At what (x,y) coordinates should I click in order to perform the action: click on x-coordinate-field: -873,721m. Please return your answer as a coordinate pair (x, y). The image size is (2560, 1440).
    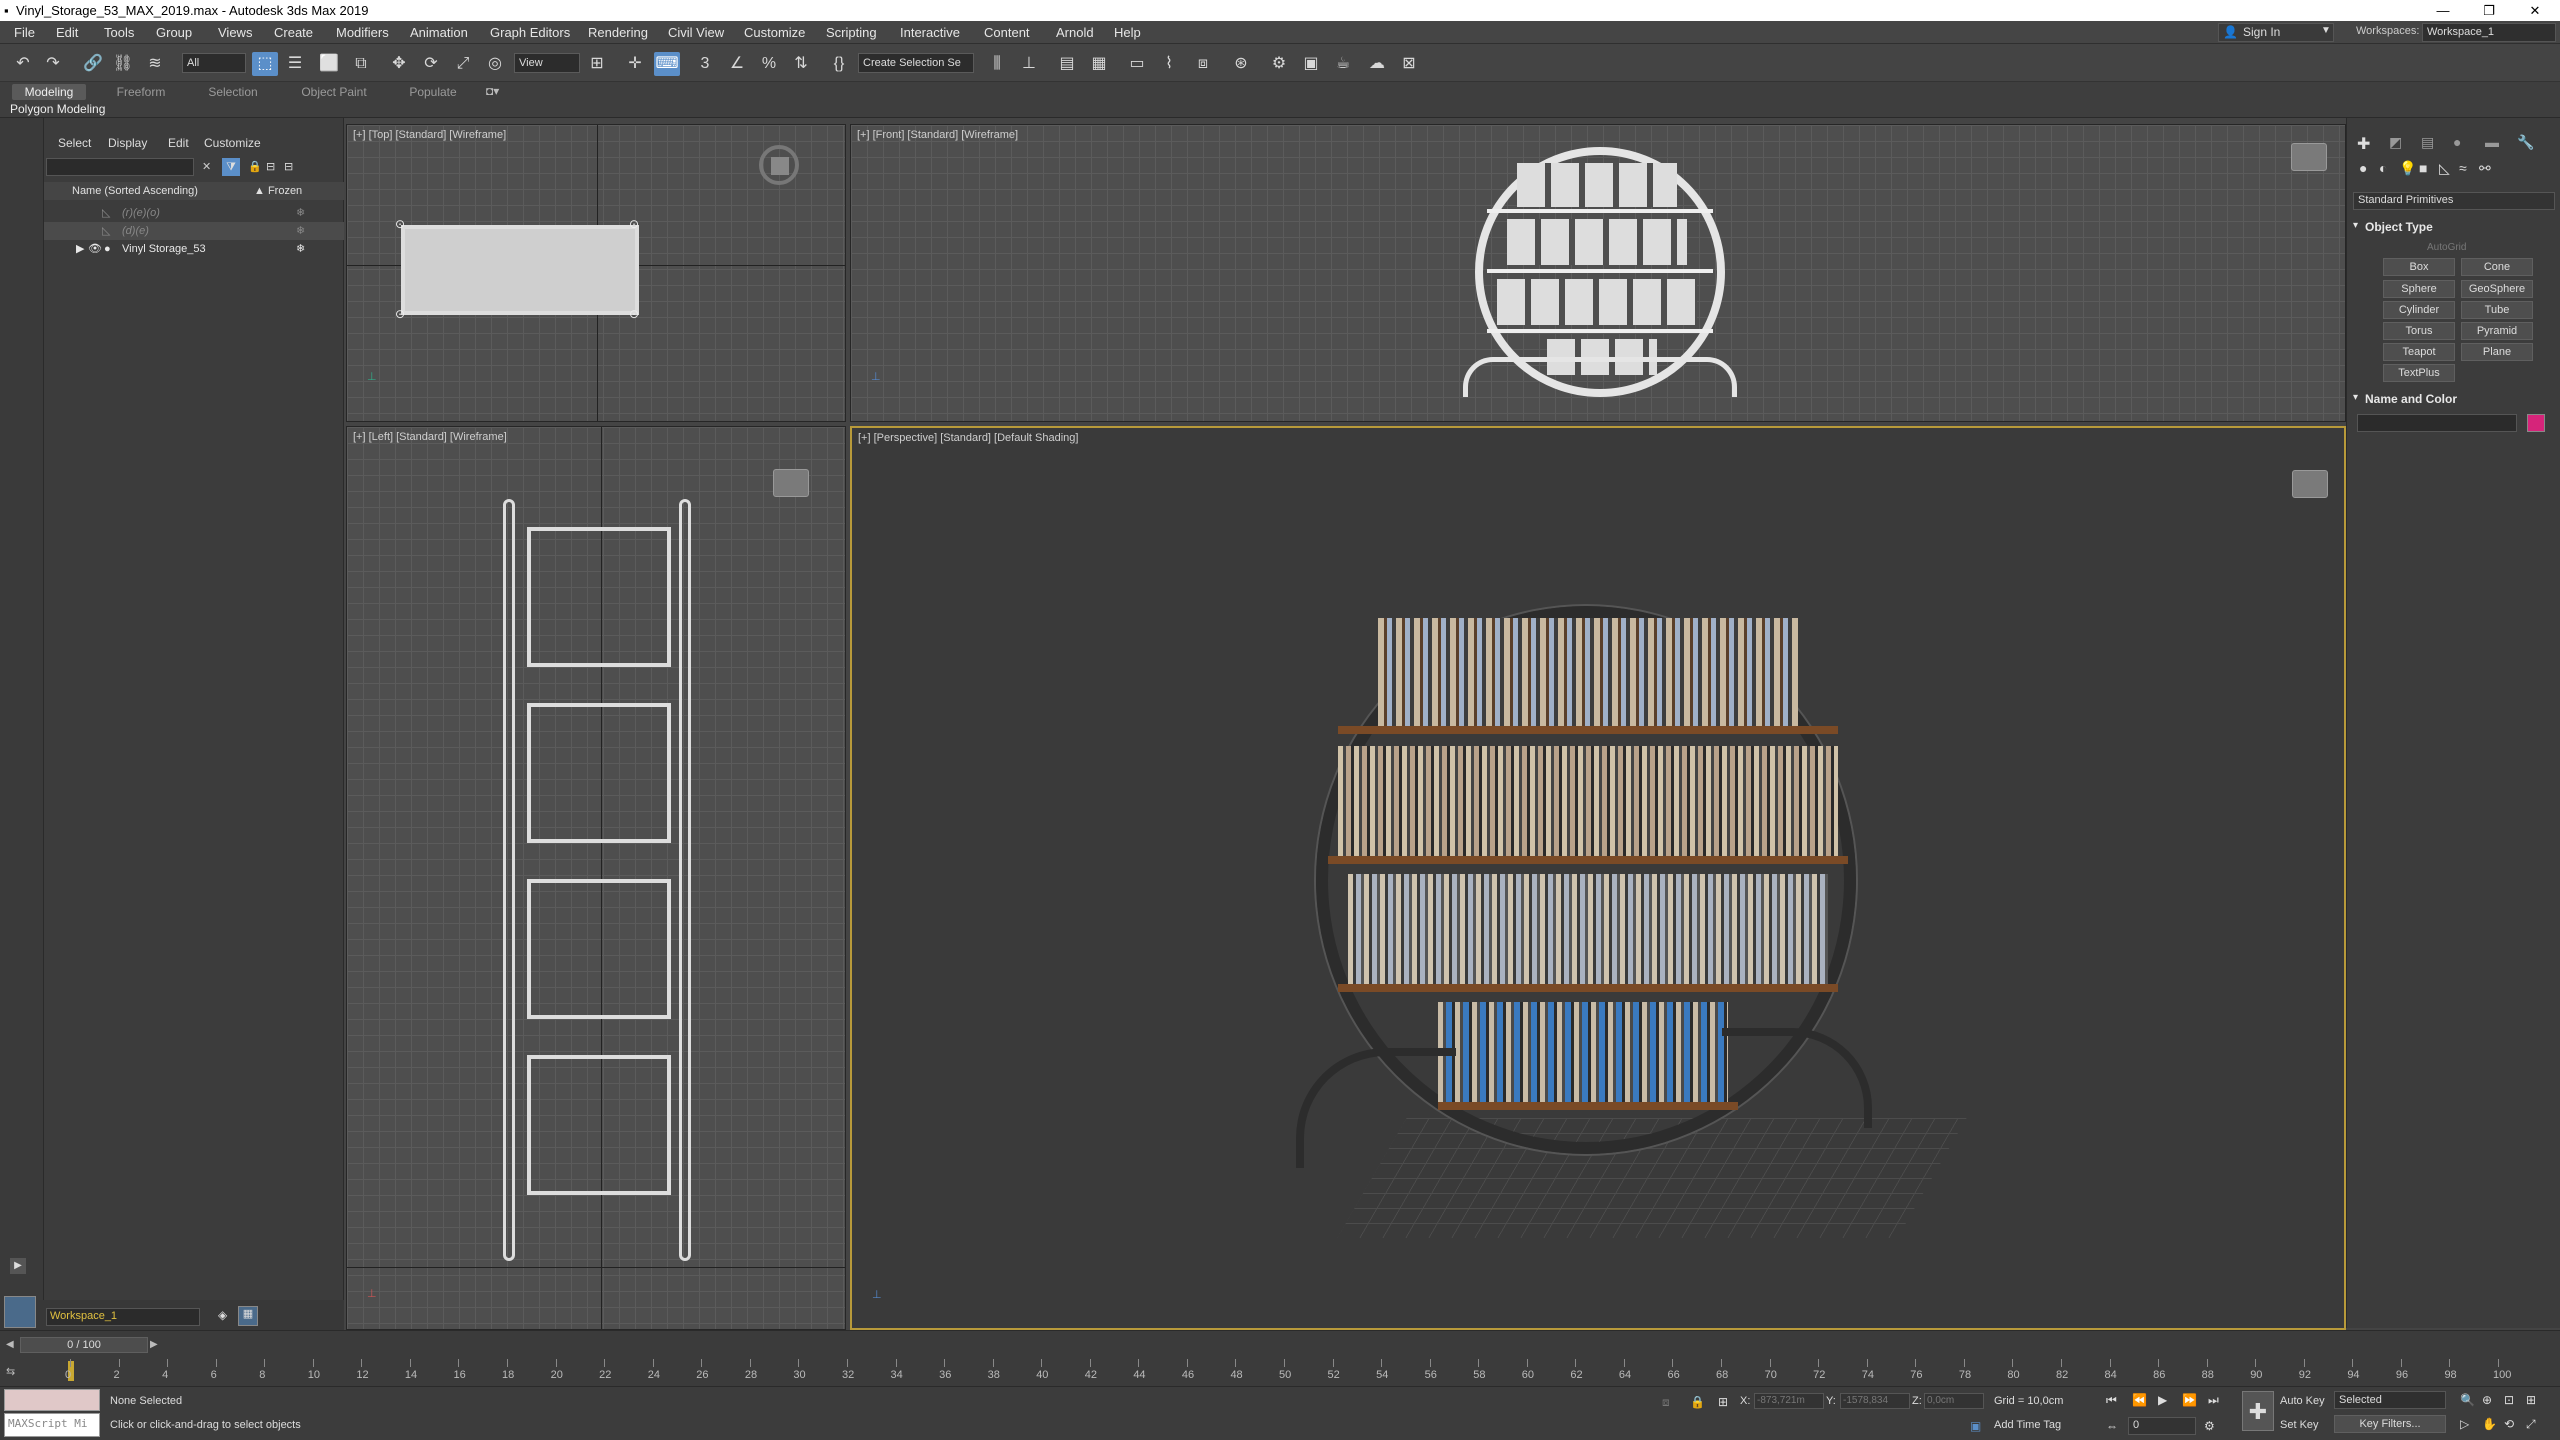
    Looking at the image, I should click on (1789, 1401).